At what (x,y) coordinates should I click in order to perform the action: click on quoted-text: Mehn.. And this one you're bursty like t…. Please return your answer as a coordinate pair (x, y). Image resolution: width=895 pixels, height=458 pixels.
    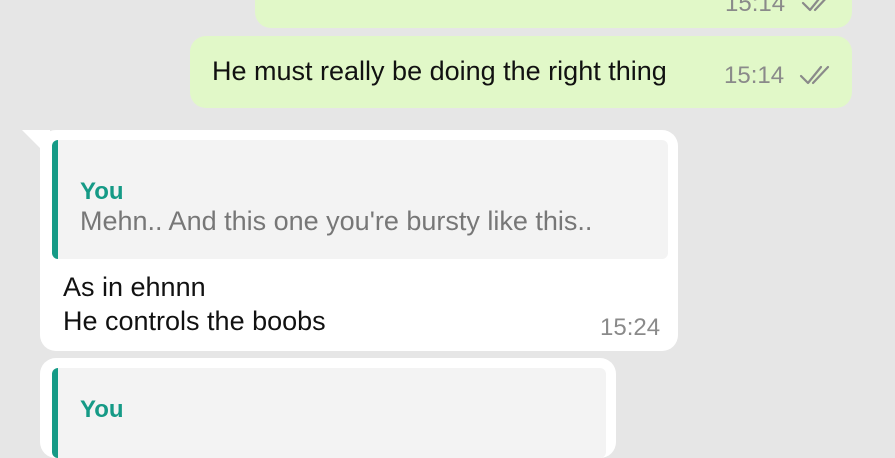
    Looking at the image, I should click on (336, 221).